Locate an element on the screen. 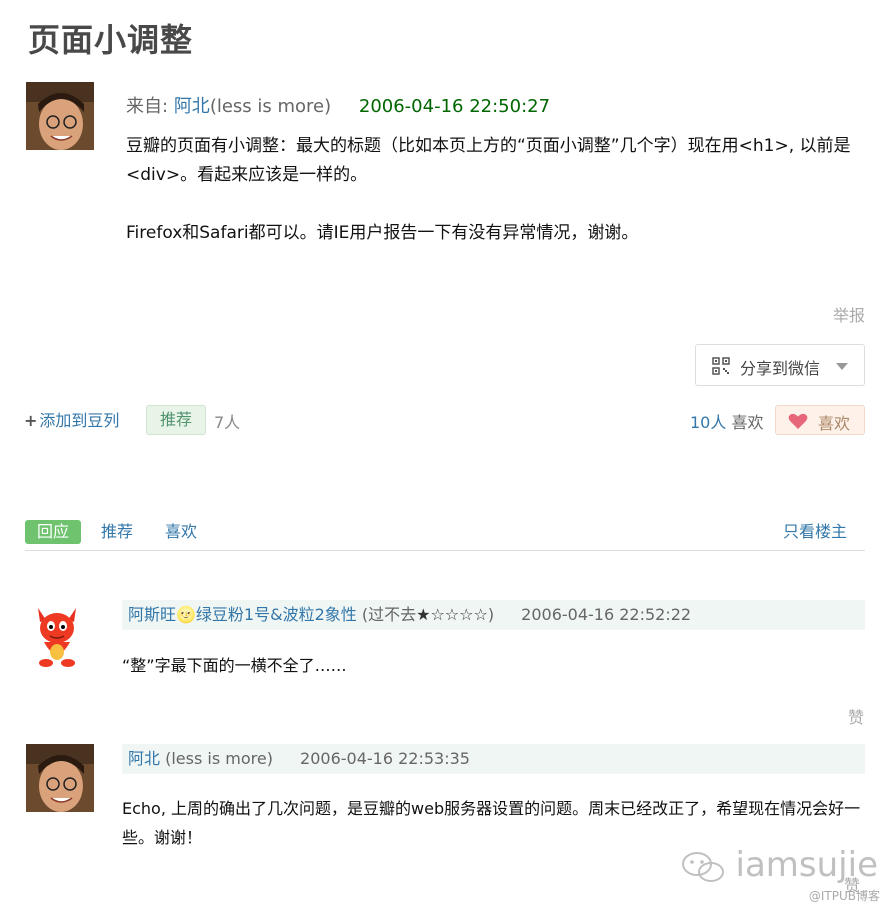 The height and width of the screenshot is (909, 890). watermark-source: @ITPUB博客 is located at coordinates (844, 896).